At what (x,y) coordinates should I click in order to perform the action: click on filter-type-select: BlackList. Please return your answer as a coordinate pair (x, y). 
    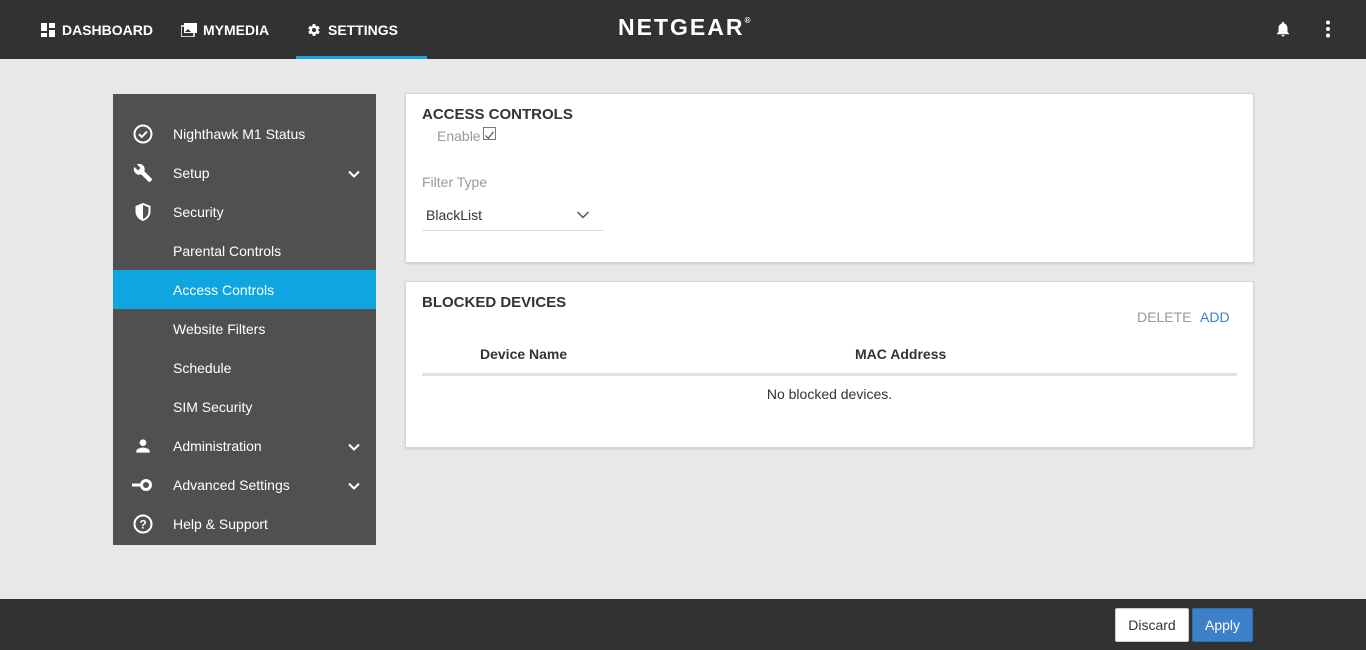
    Looking at the image, I should click on (513, 214).